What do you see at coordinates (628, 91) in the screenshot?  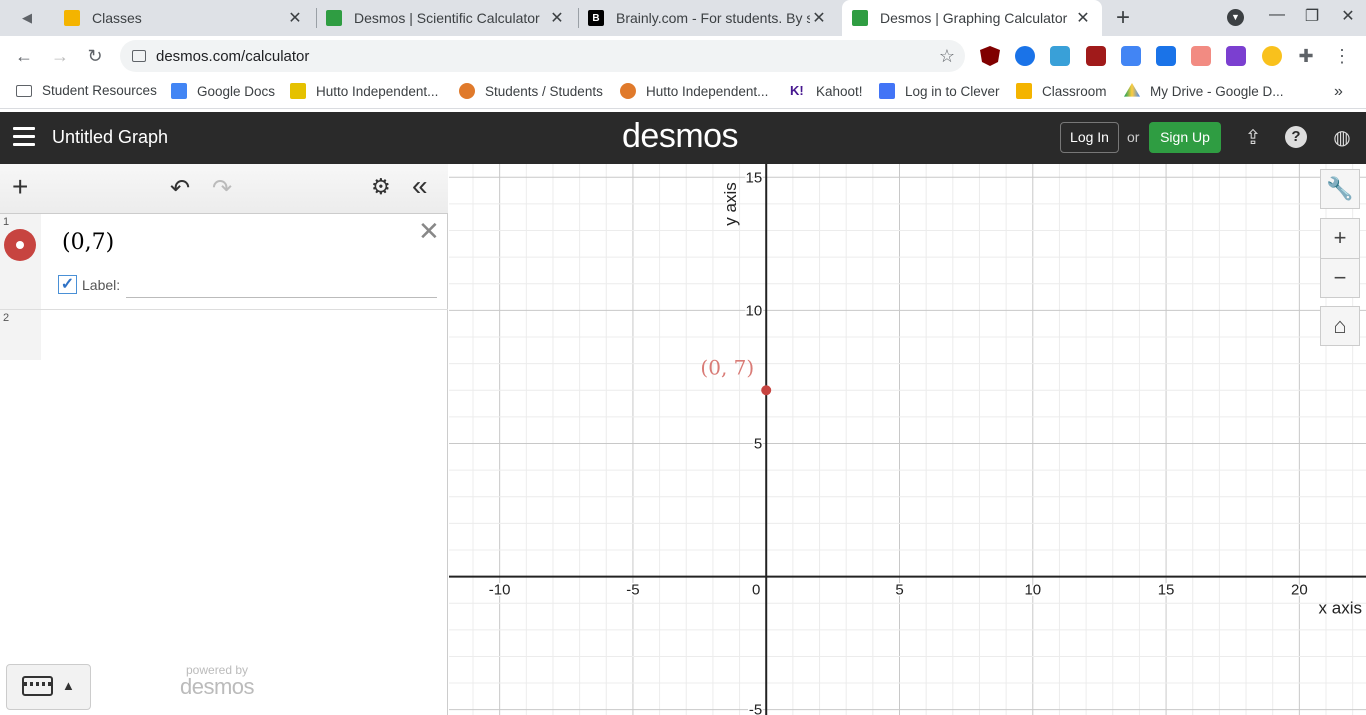 I see `hutto2-icon` at bounding box center [628, 91].